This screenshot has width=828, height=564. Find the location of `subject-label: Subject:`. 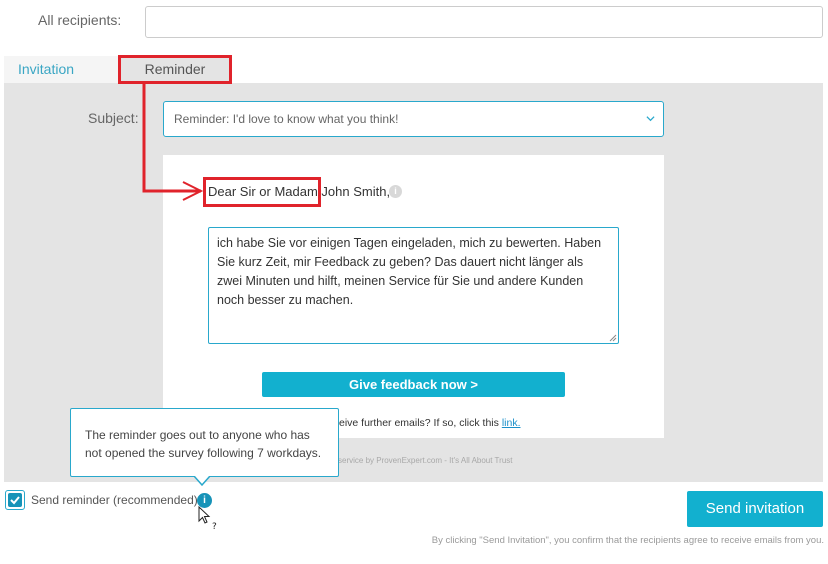

subject-label: Subject: is located at coordinates (113, 118).